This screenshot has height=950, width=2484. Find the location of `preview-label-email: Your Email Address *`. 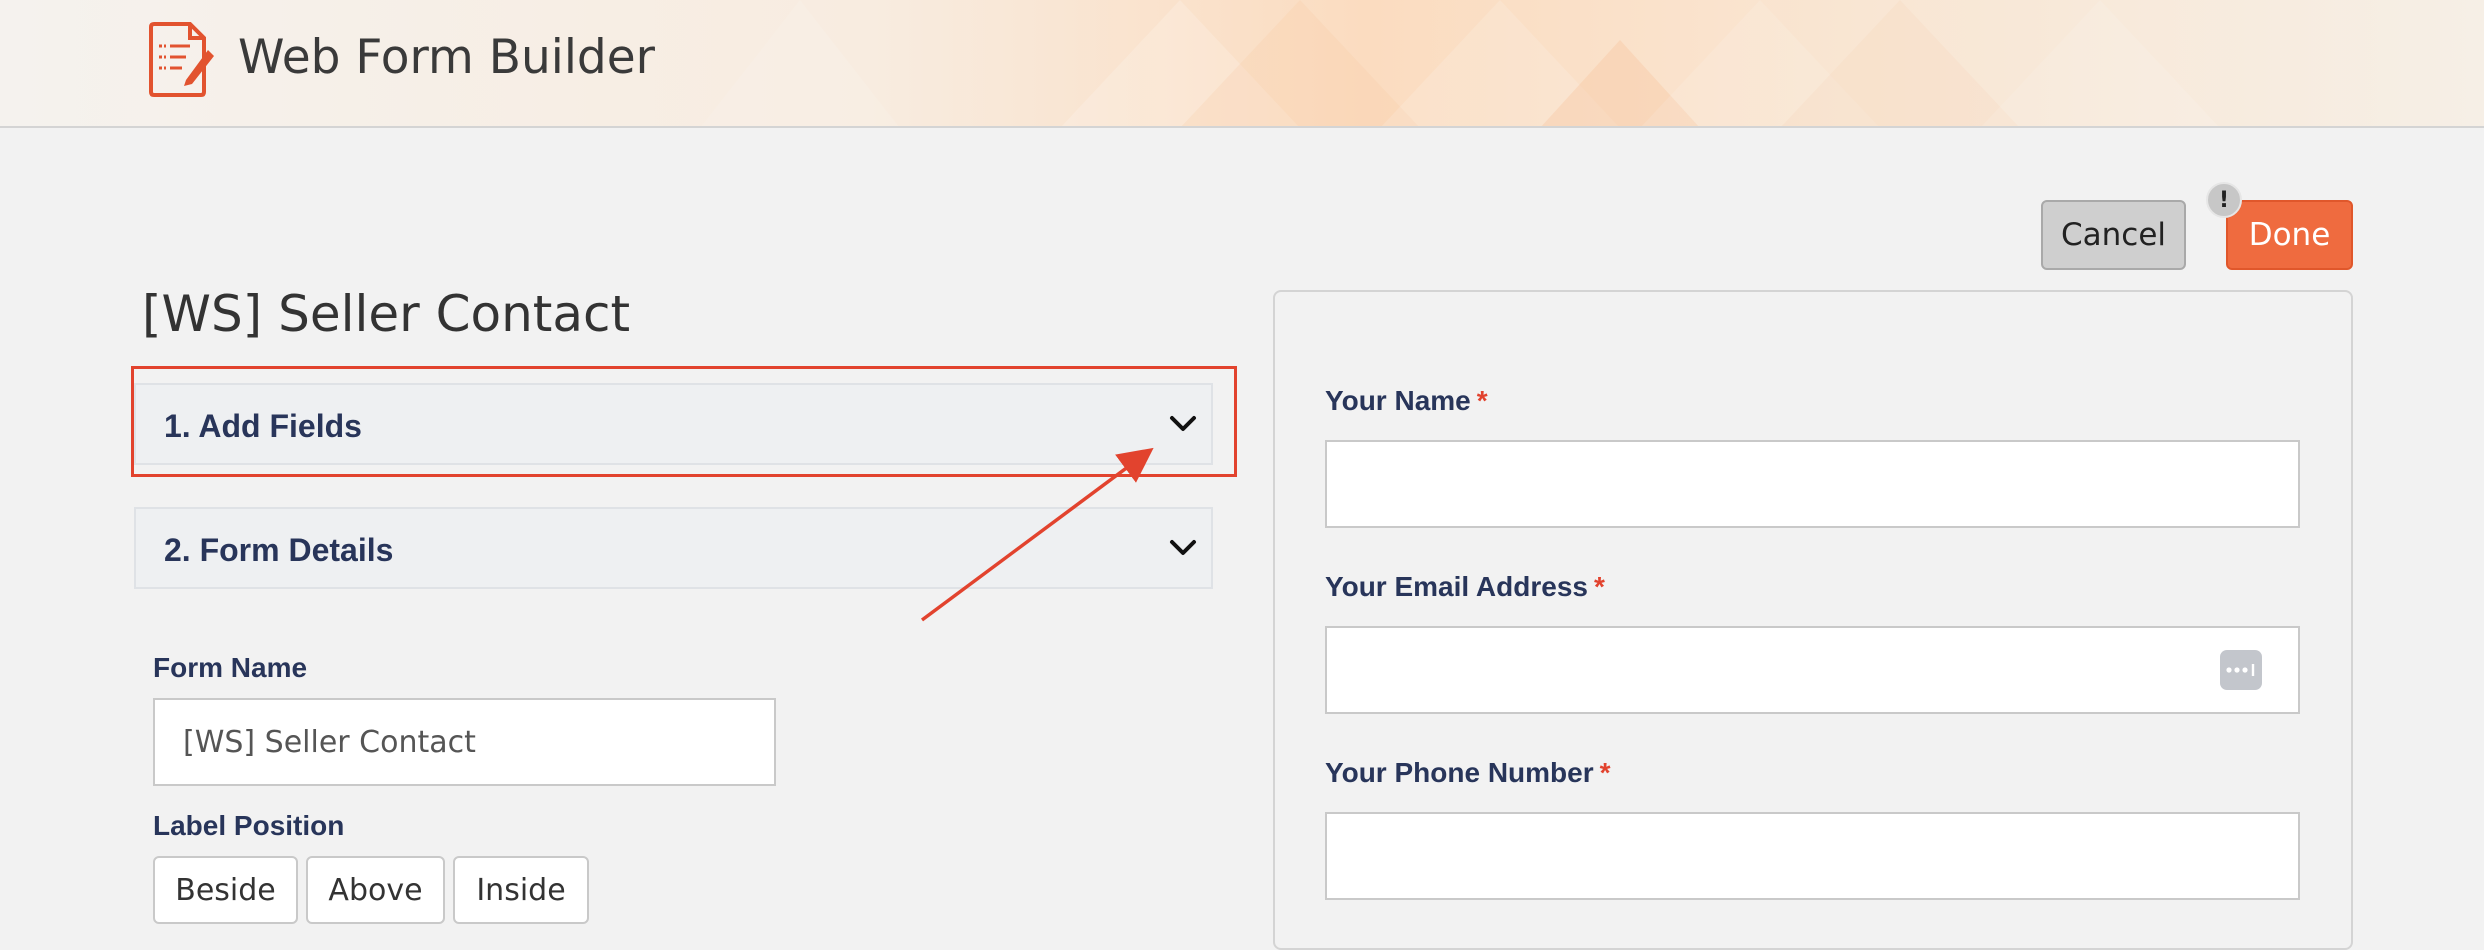

preview-label-email: Your Email Address * is located at coordinates (1465, 587).